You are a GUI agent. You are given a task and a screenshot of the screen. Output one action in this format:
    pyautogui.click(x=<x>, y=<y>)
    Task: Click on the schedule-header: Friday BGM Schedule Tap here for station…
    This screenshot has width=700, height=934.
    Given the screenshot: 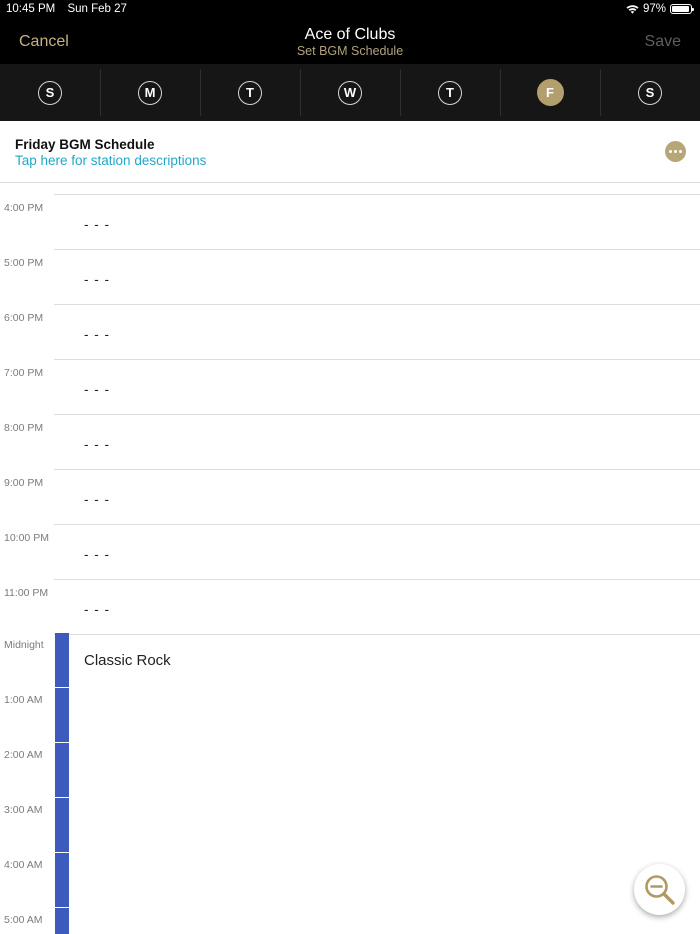 What is the action you would take?
    pyautogui.click(x=350, y=152)
    